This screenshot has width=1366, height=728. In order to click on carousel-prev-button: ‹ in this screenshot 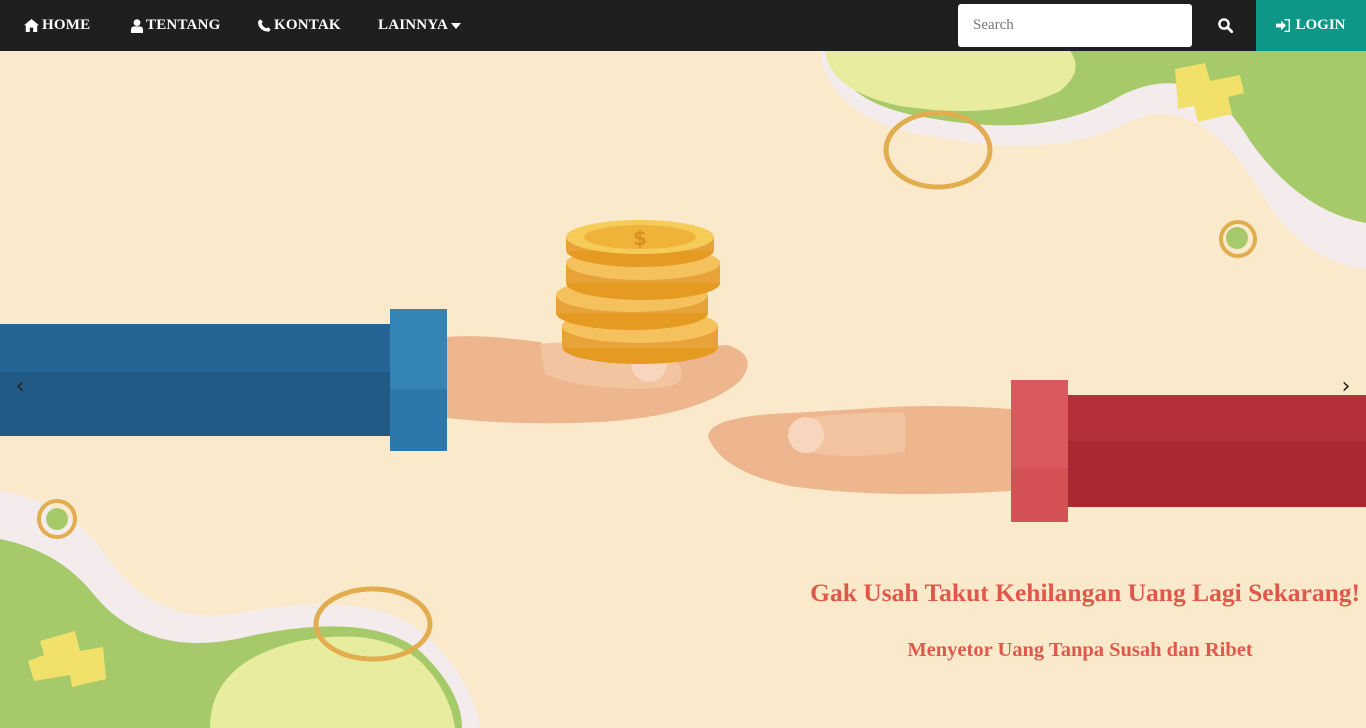, I will do `click(20, 386)`.